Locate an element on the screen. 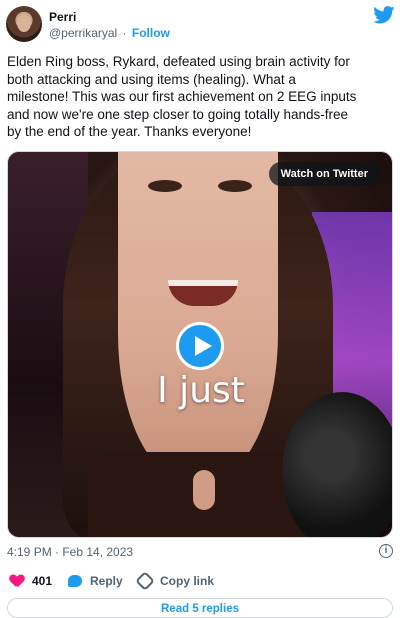 The width and height of the screenshot is (405, 618). reply-button: Reply is located at coordinates (95, 581).